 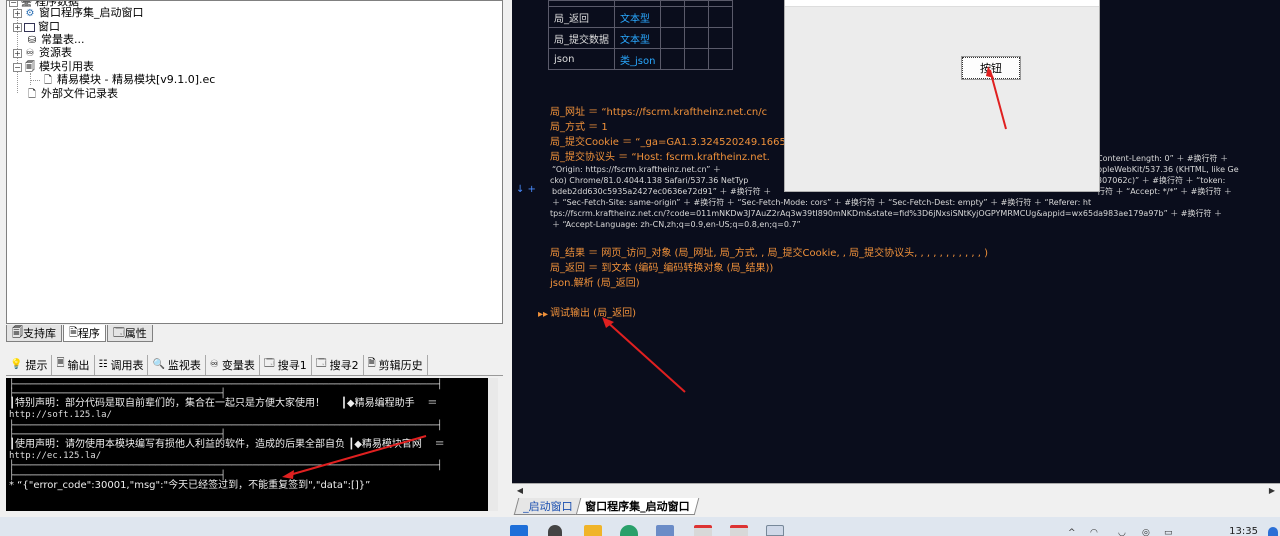 What do you see at coordinates (641, 38) in the screenshot?
I see `table-row: 局_提交数据 文本型` at bounding box center [641, 38].